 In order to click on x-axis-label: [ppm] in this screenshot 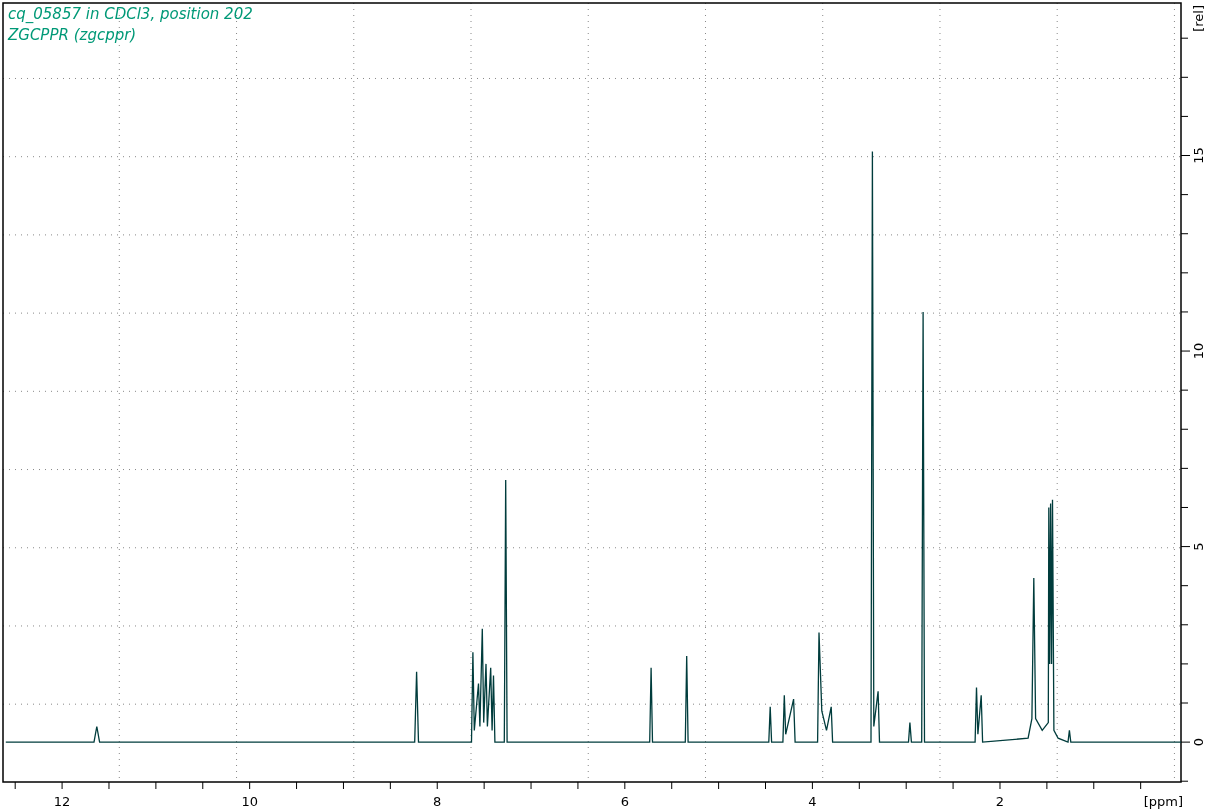, I will do `click(1163, 801)`.